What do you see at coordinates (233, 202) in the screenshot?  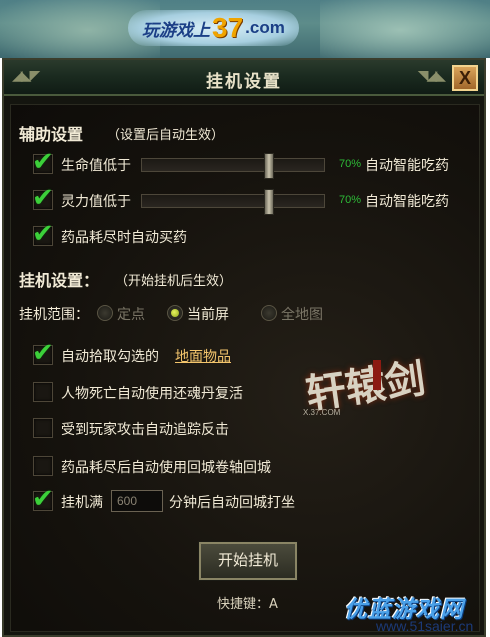 I see `mp-slider` at bounding box center [233, 202].